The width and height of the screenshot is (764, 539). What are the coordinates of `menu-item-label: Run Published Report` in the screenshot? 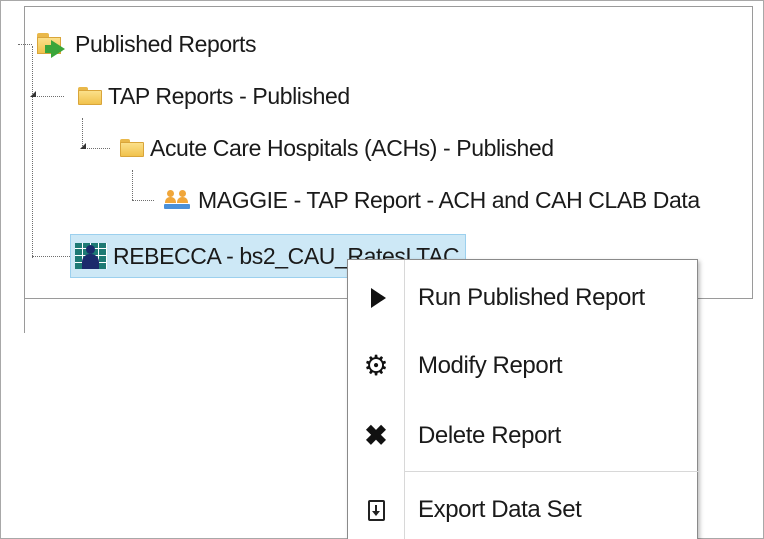 It's located at (531, 297).